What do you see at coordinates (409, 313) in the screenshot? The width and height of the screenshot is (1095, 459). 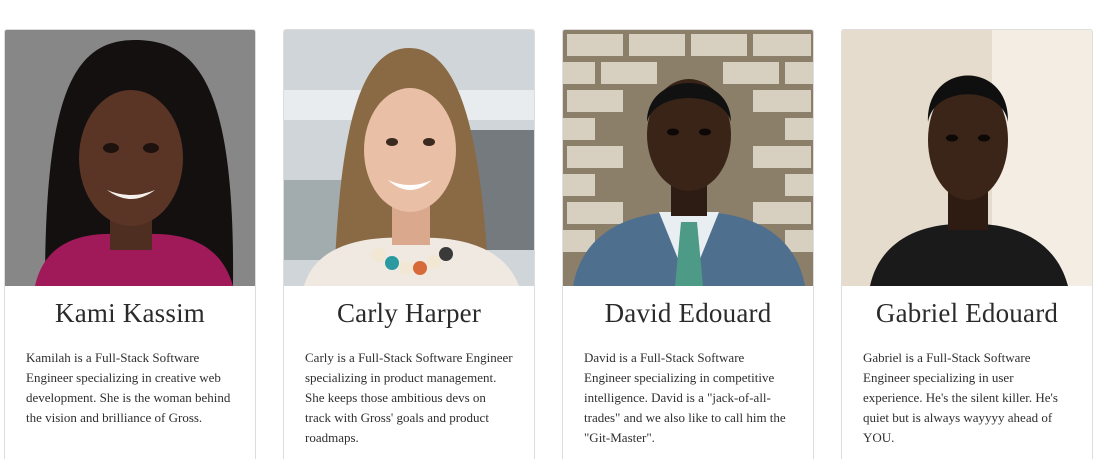 I see `member-name: Carly Harper` at bounding box center [409, 313].